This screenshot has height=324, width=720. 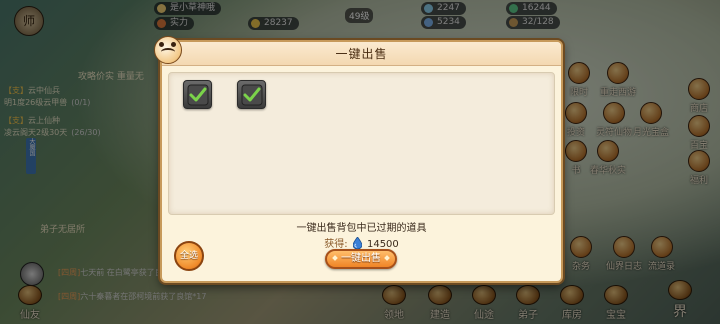 What do you see at coordinates (361, 54) in the screenshot?
I see `dialog-title: 一键出售` at bounding box center [361, 54].